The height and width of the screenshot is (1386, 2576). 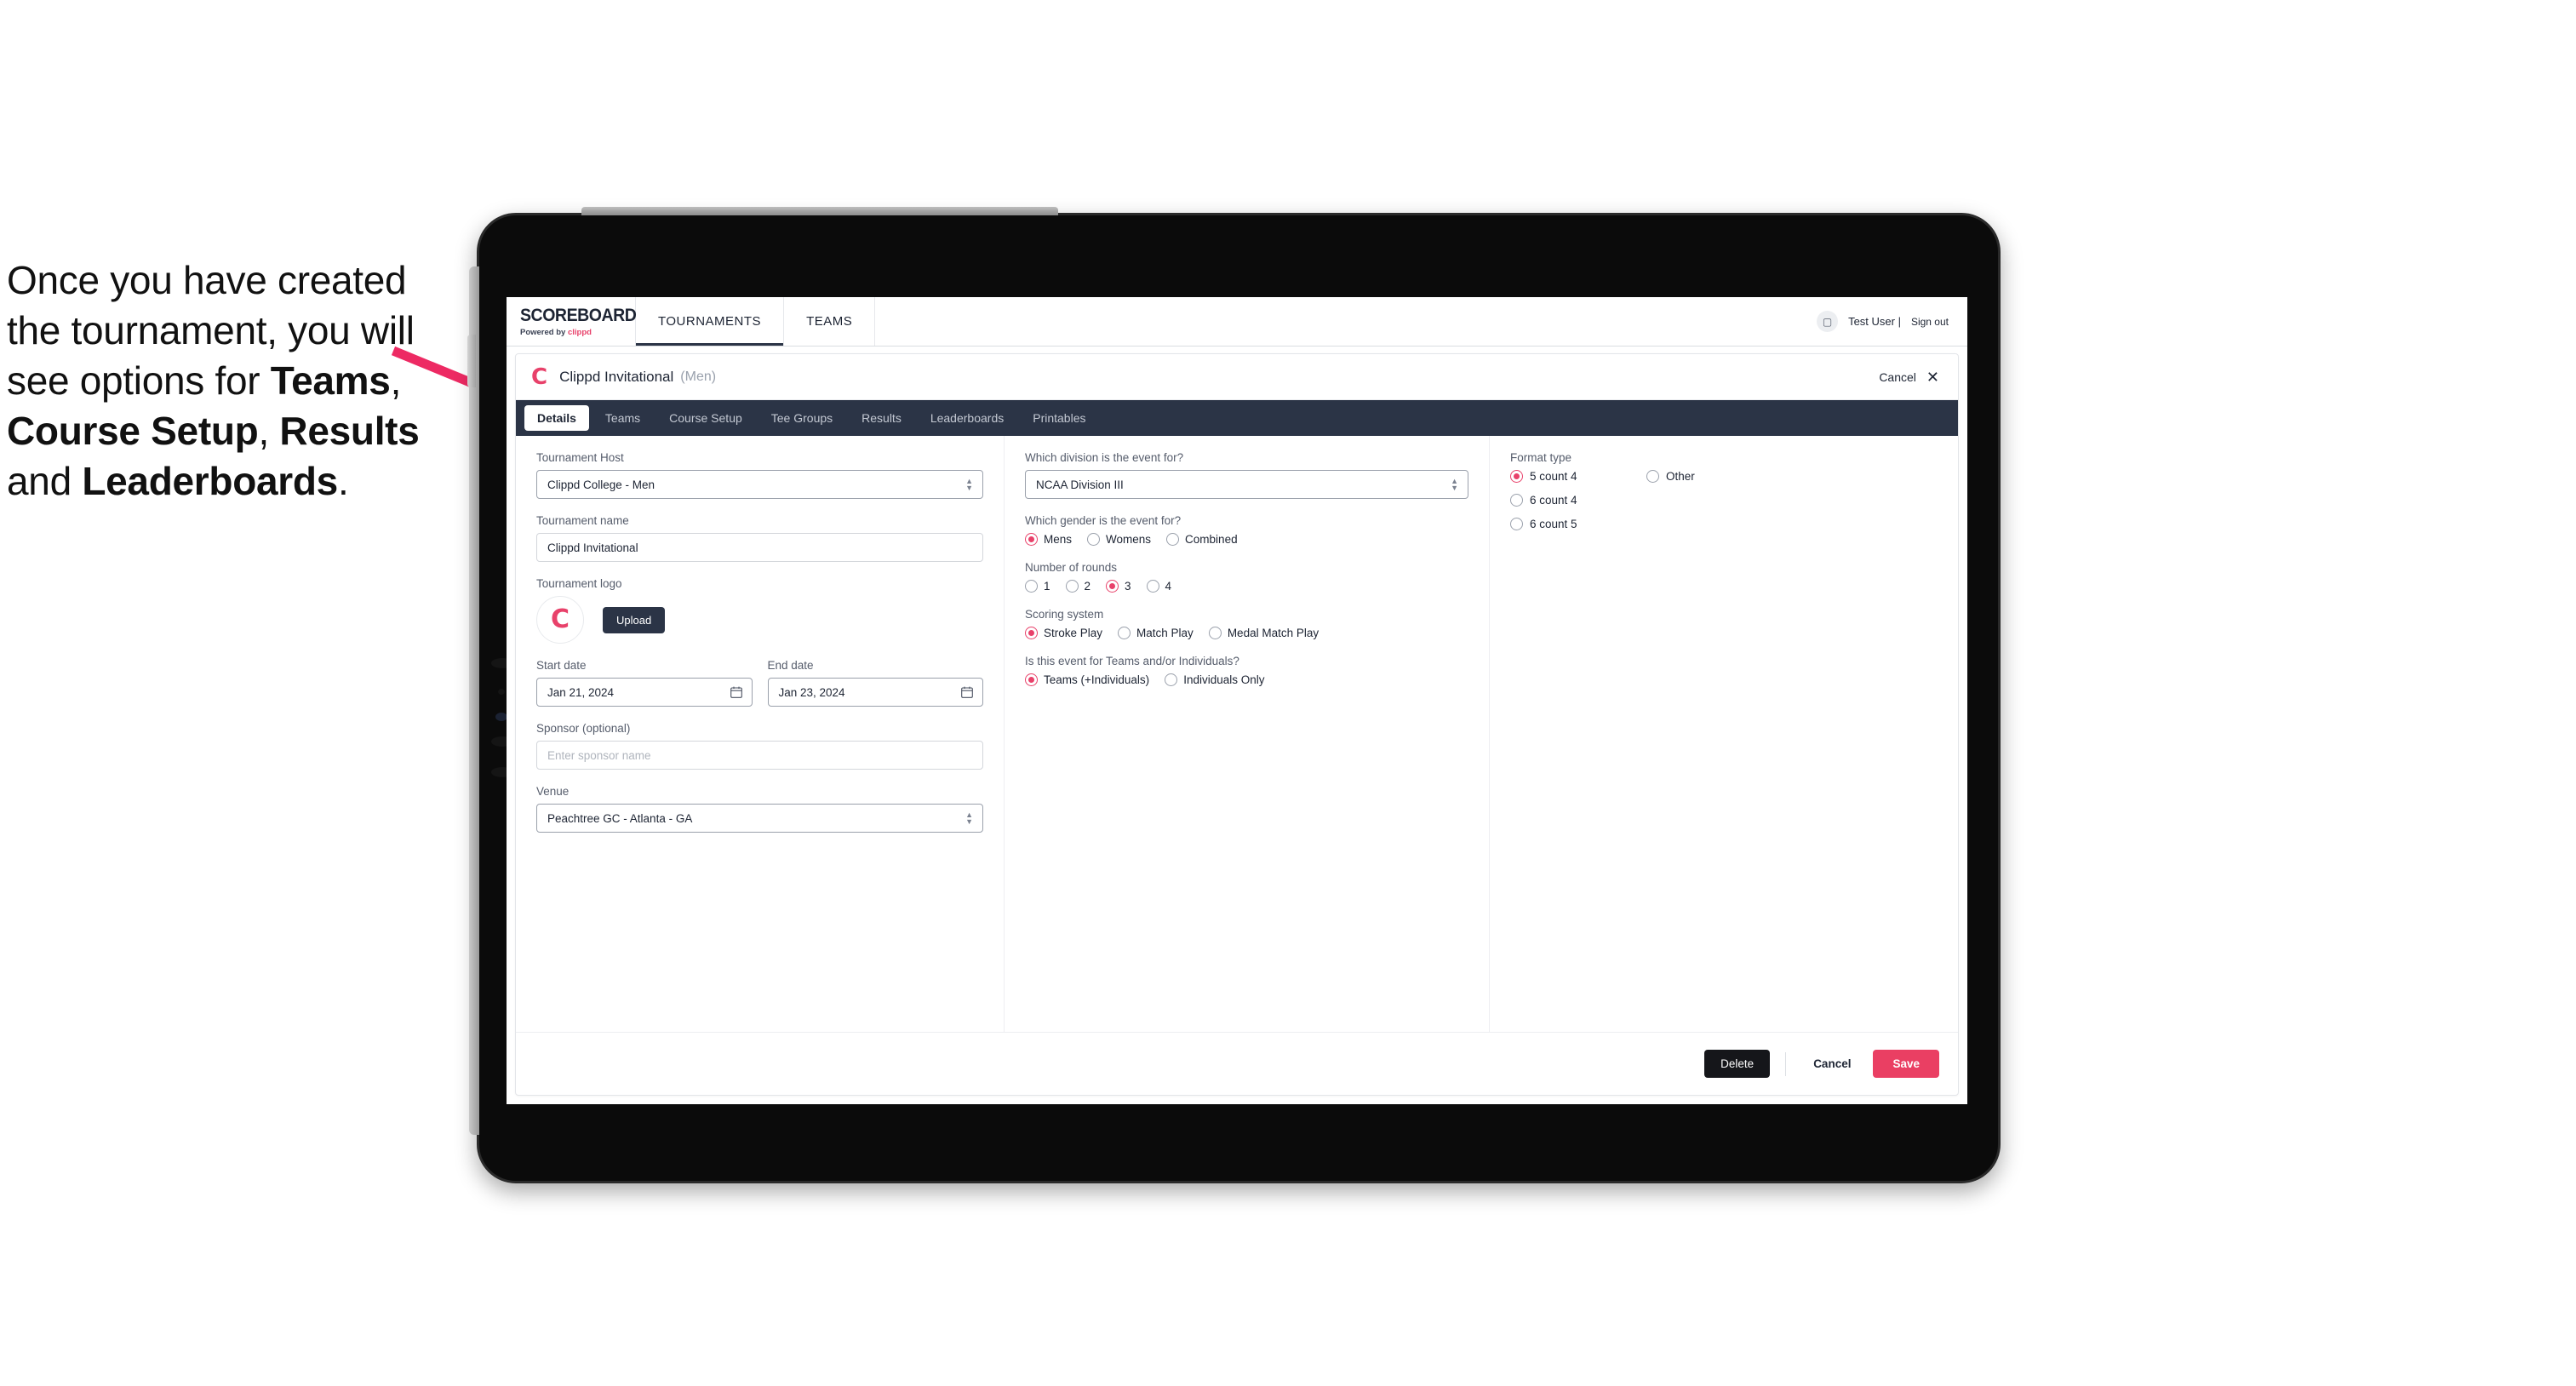 What do you see at coordinates (1553, 477) in the screenshot?
I see `radio-format-5-count-4-label: 5 count 4` at bounding box center [1553, 477].